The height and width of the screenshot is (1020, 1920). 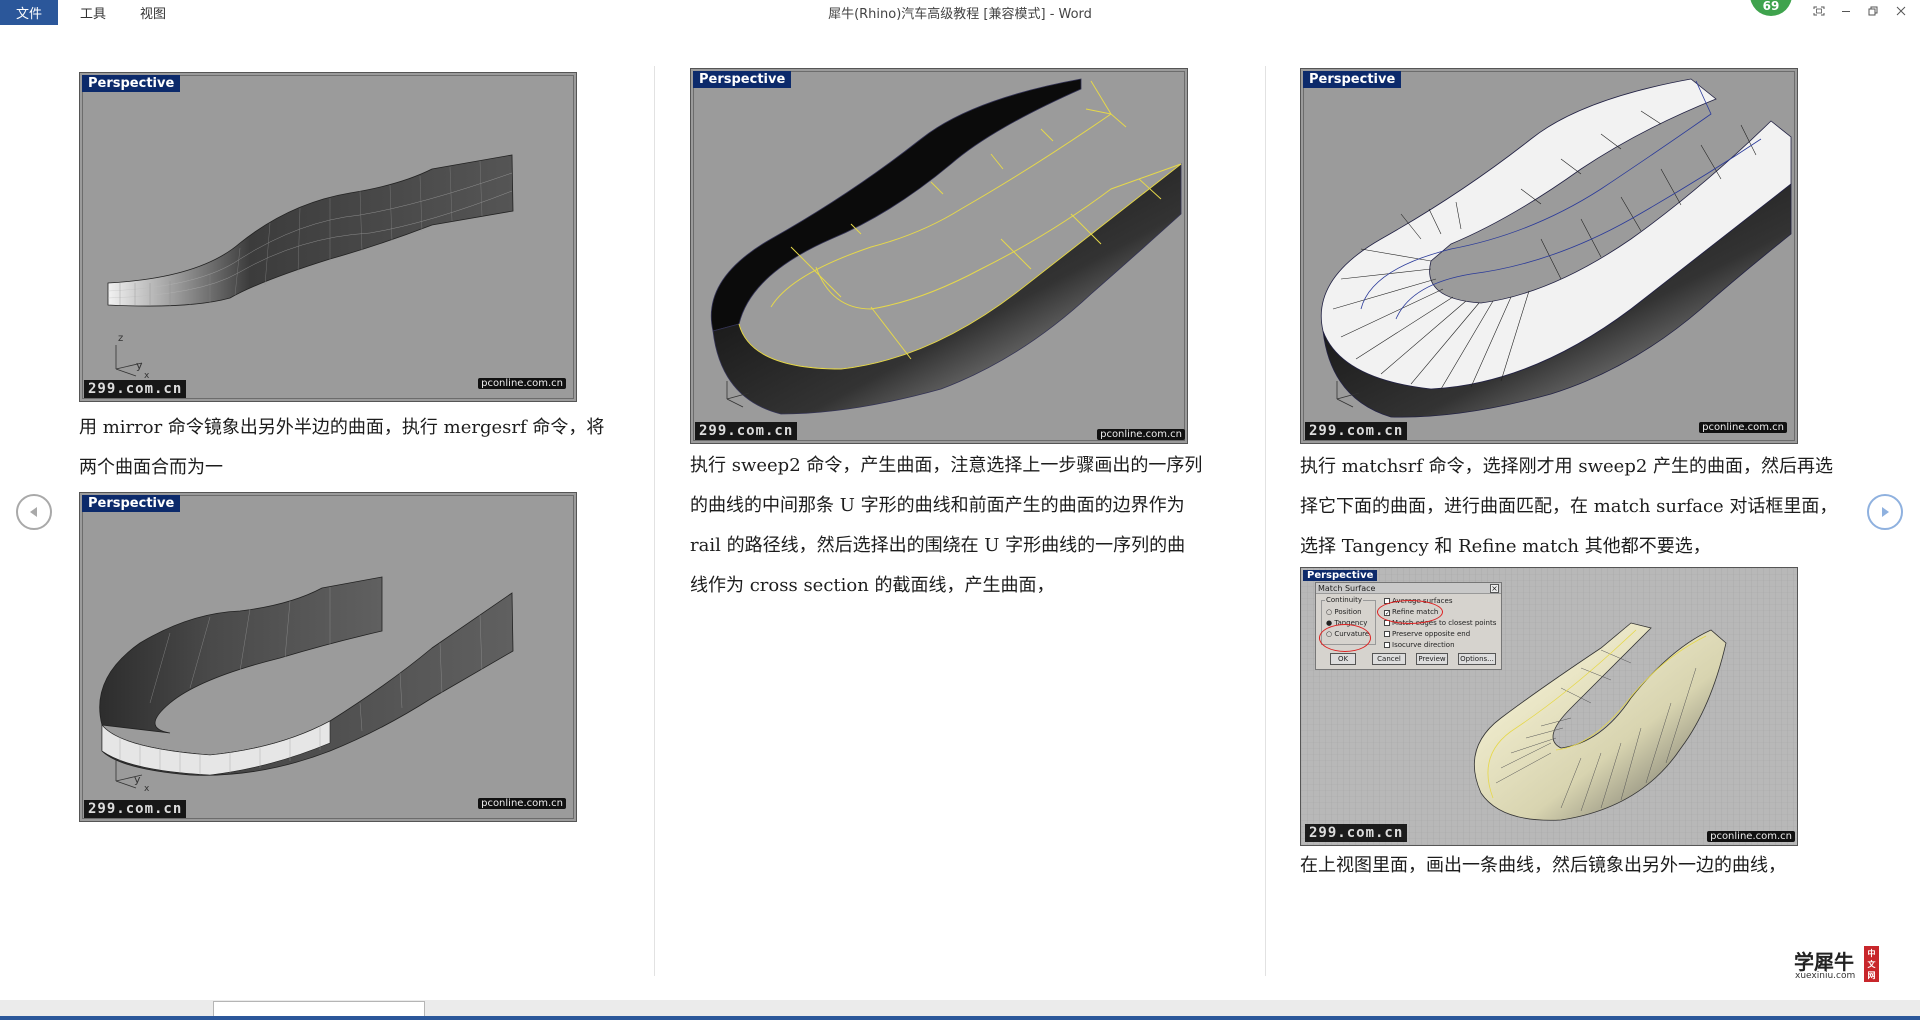 I want to click on paragraph-top-view-curve: 在上视图里面，画出一条曲线，然后镜象出另外一边的曲线，, so click(x=1585, y=866).